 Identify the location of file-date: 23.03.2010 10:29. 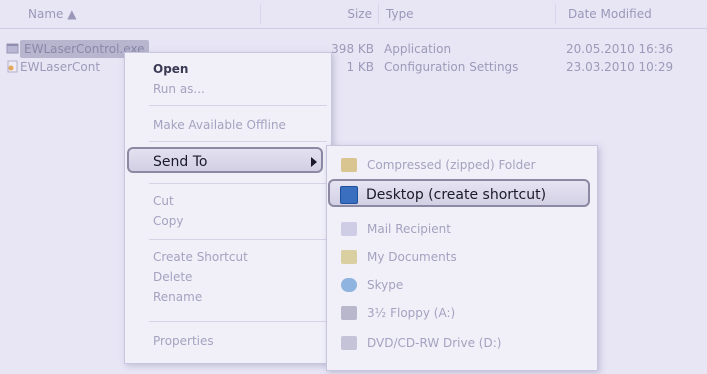
(620, 67).